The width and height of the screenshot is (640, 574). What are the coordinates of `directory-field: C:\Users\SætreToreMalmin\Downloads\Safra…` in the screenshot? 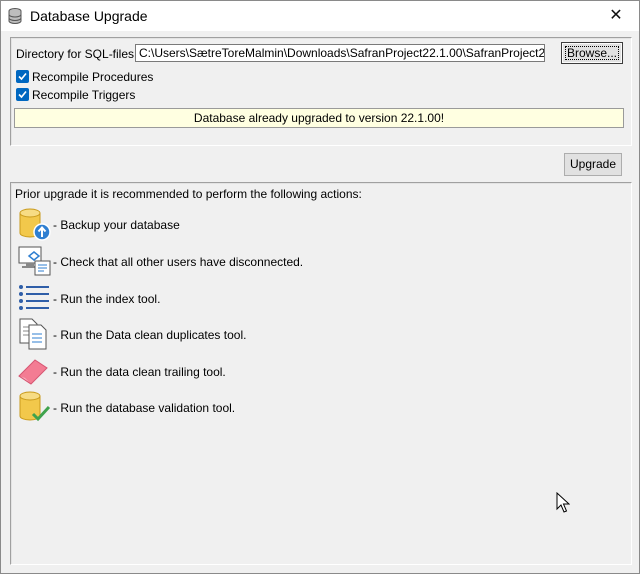 It's located at (340, 53).